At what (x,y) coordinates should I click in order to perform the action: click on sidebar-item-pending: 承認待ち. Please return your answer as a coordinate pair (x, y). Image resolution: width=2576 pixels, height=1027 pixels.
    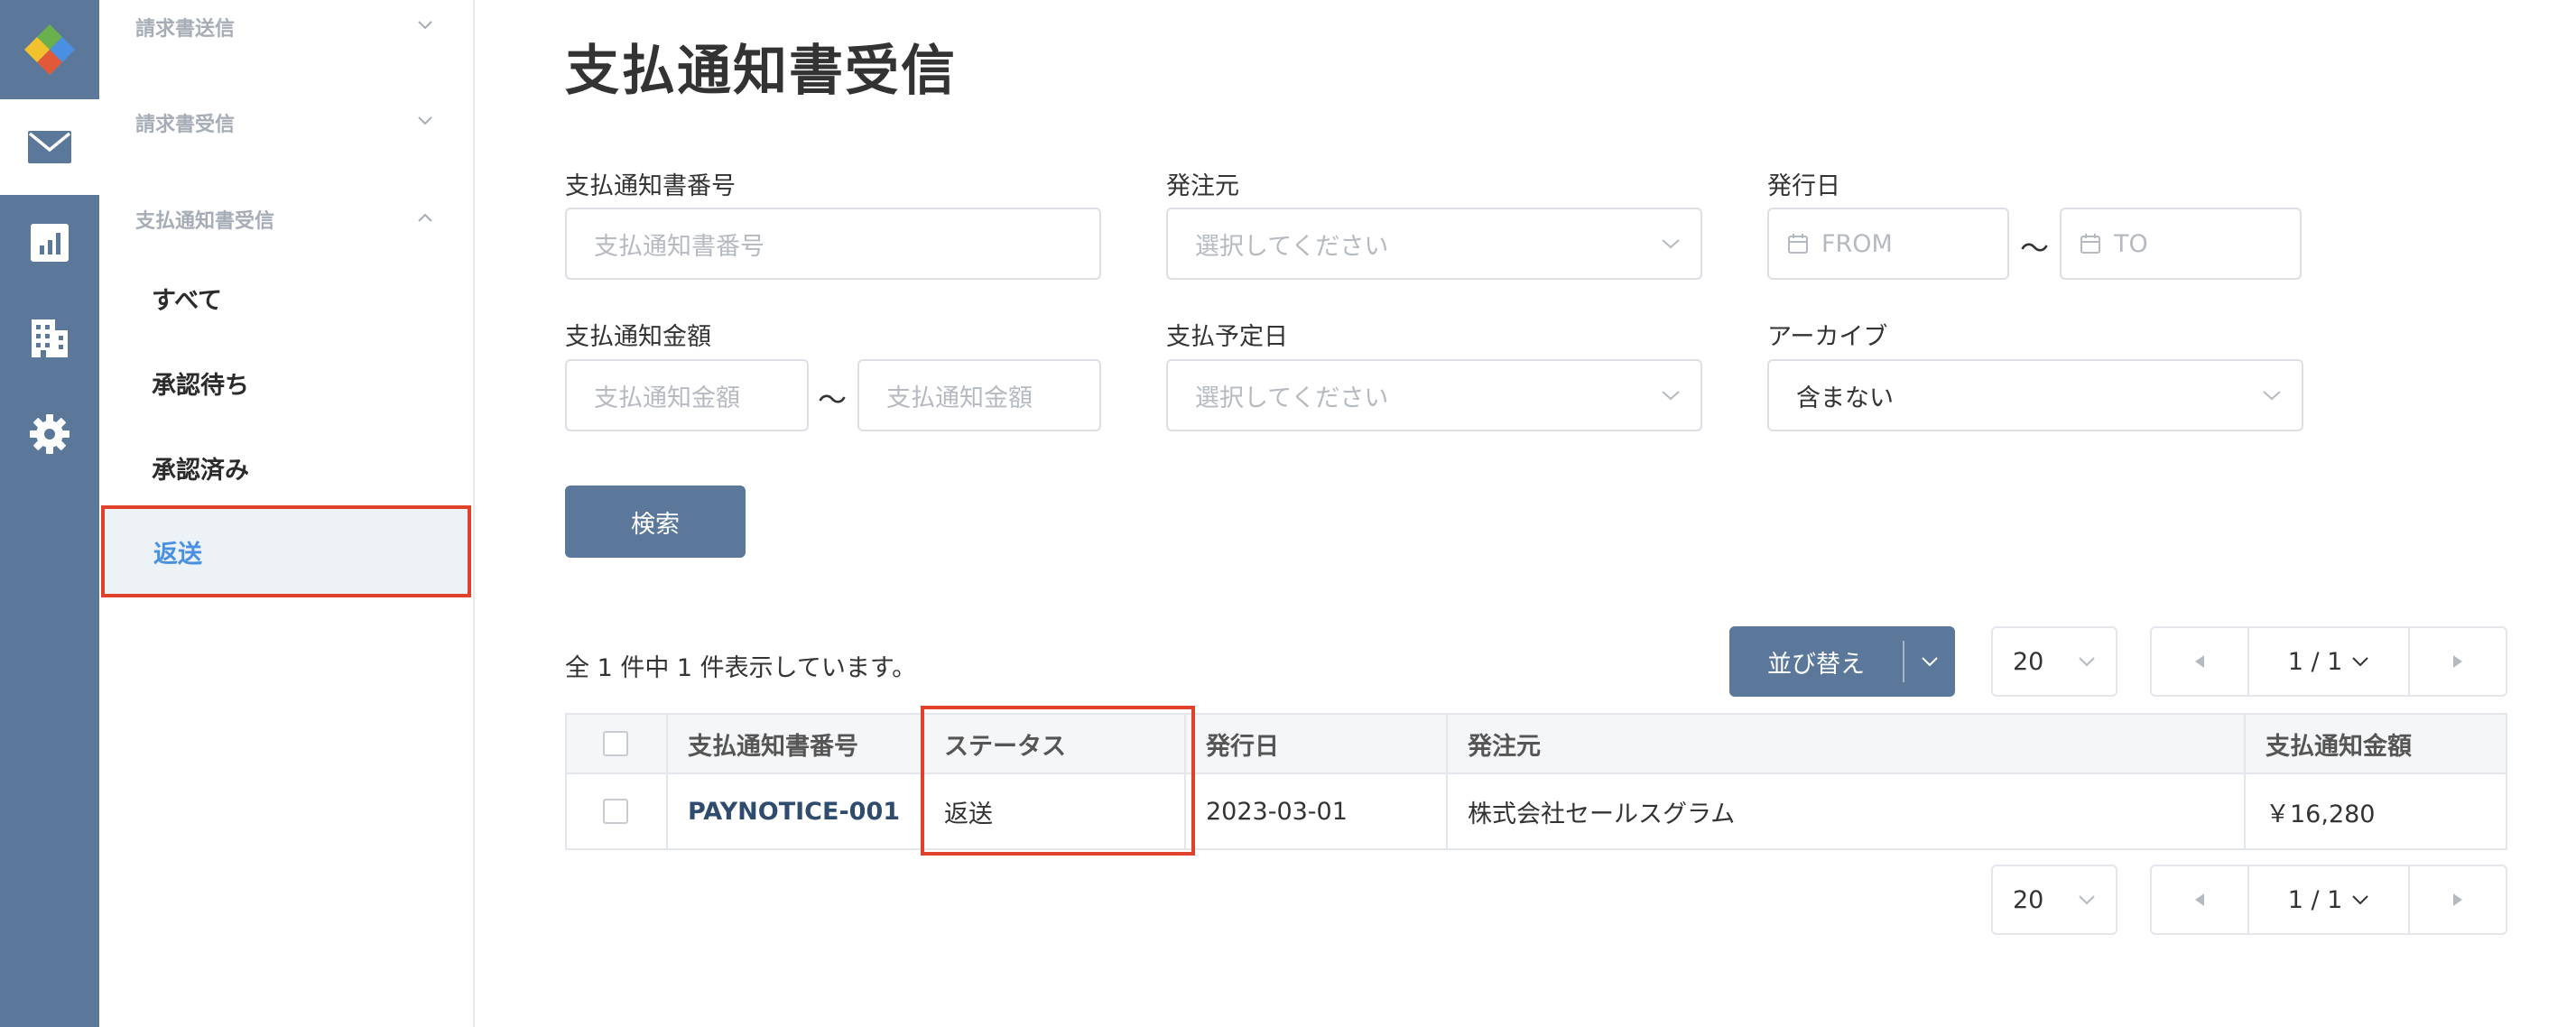
    Looking at the image, I should click on (286, 382).